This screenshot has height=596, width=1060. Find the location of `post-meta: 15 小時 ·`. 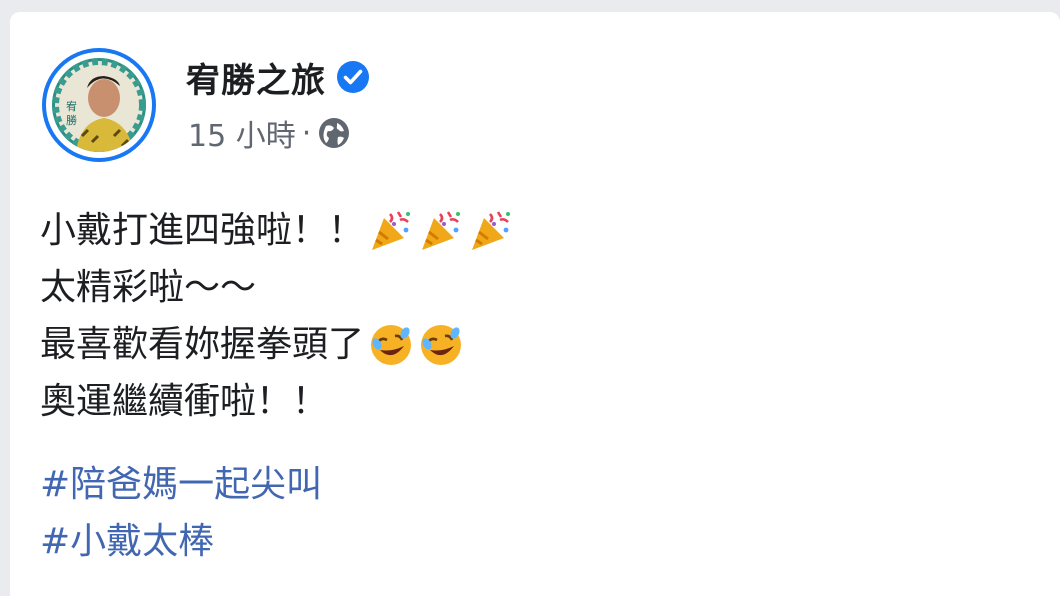

post-meta: 15 小時 · is located at coordinates (269, 133).